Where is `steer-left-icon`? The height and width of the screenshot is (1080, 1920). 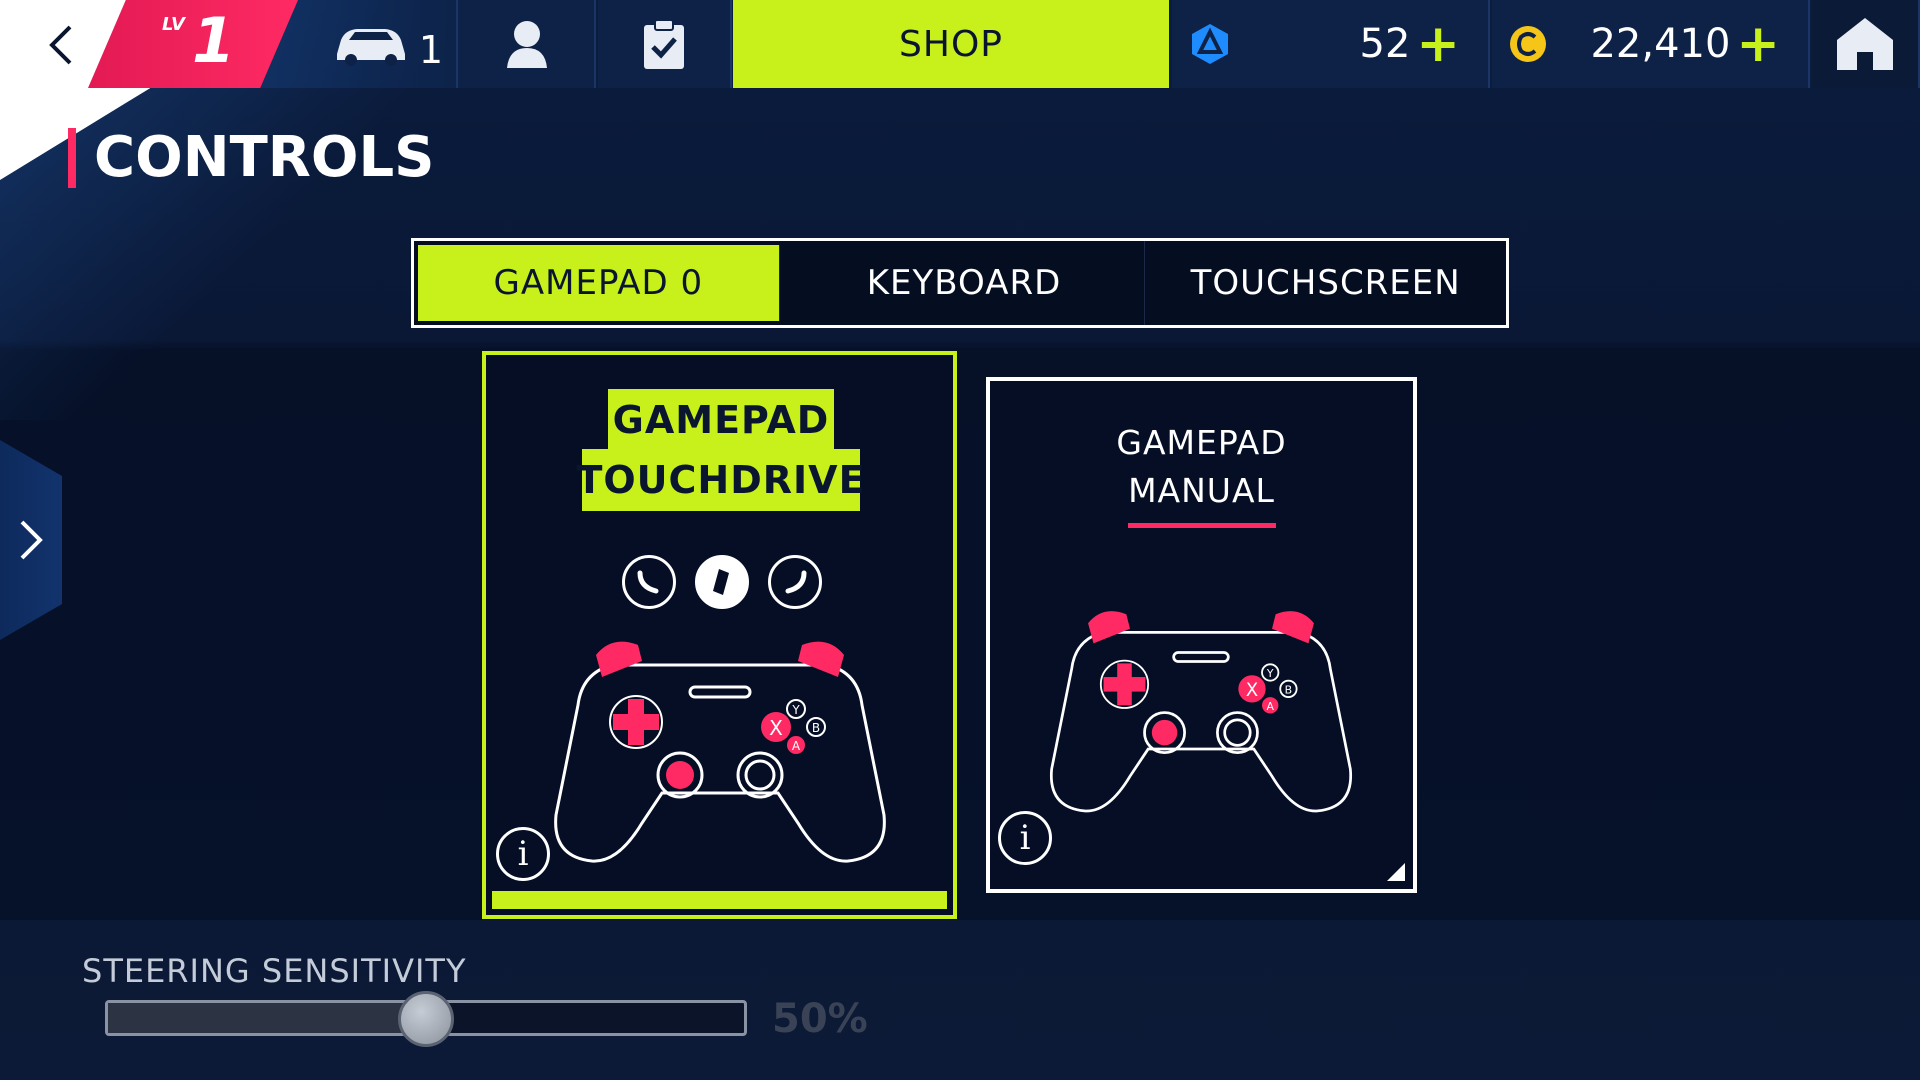 steer-left-icon is located at coordinates (649, 582).